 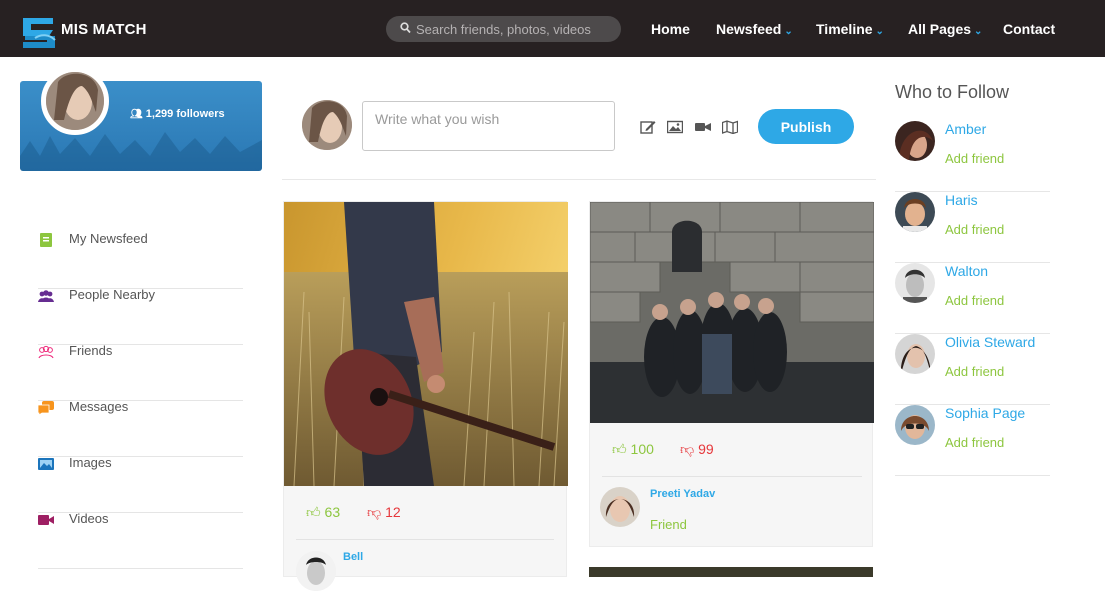 I want to click on publish-button: Publish, so click(x=806, y=126).